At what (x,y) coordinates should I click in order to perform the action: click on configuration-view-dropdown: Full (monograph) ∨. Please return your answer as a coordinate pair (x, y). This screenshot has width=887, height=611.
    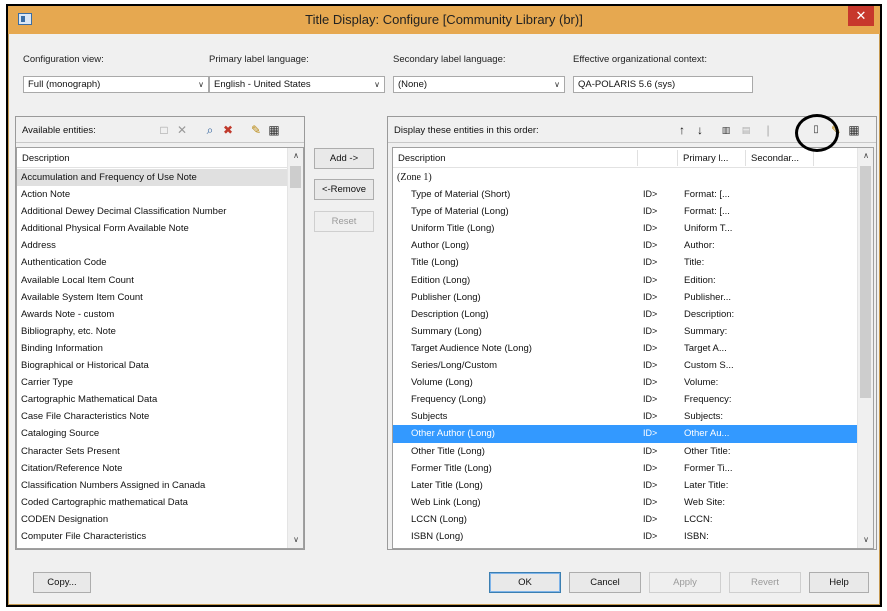
    Looking at the image, I should click on (116, 84).